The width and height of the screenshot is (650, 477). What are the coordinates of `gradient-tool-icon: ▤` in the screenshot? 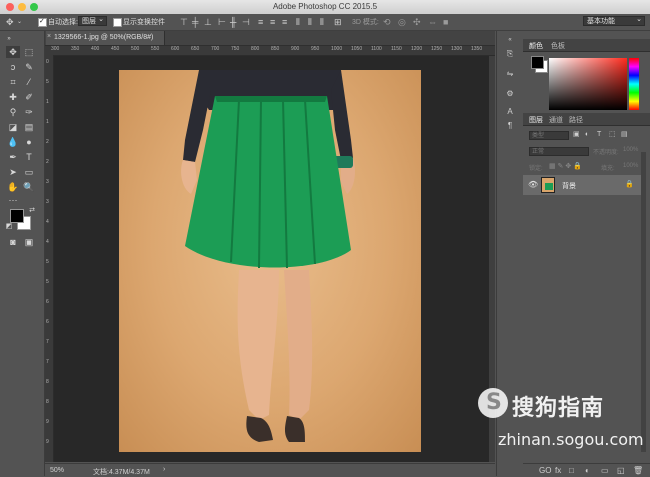 It's located at (29, 127).